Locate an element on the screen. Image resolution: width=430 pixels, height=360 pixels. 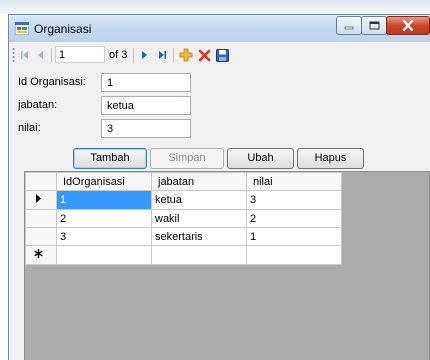
table-row: 2 wakil 2 is located at coordinates (183, 218).